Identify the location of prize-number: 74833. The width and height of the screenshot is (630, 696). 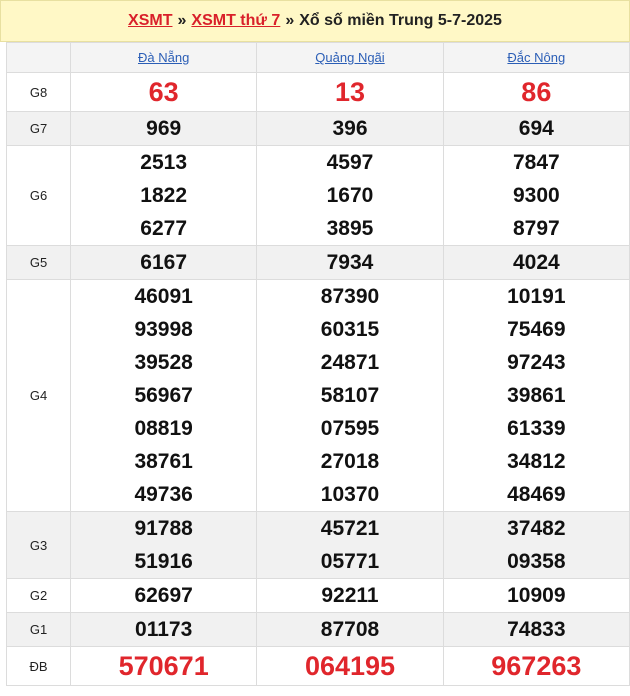
(536, 629).